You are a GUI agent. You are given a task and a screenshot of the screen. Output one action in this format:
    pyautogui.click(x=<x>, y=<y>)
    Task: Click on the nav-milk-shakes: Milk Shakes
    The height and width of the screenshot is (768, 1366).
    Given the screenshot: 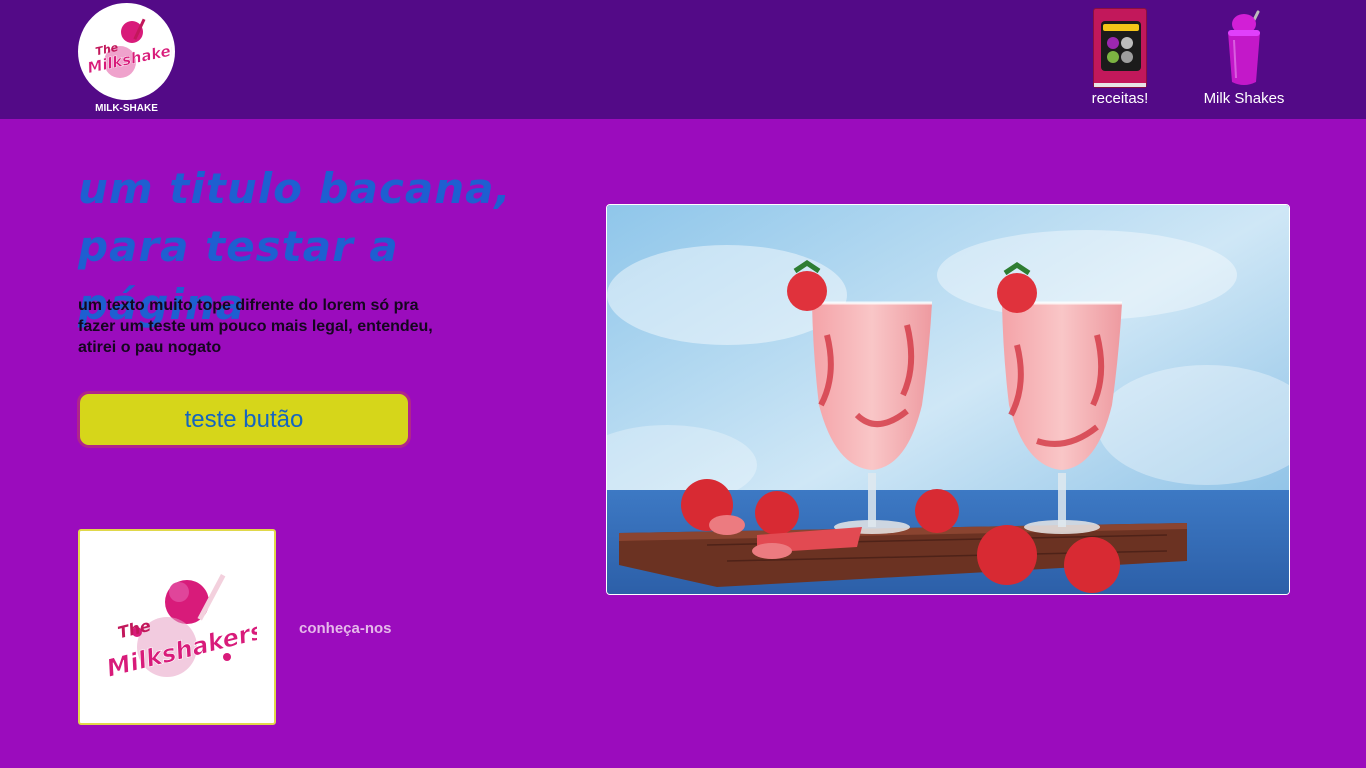 What is the action you would take?
    pyautogui.click(x=1244, y=57)
    